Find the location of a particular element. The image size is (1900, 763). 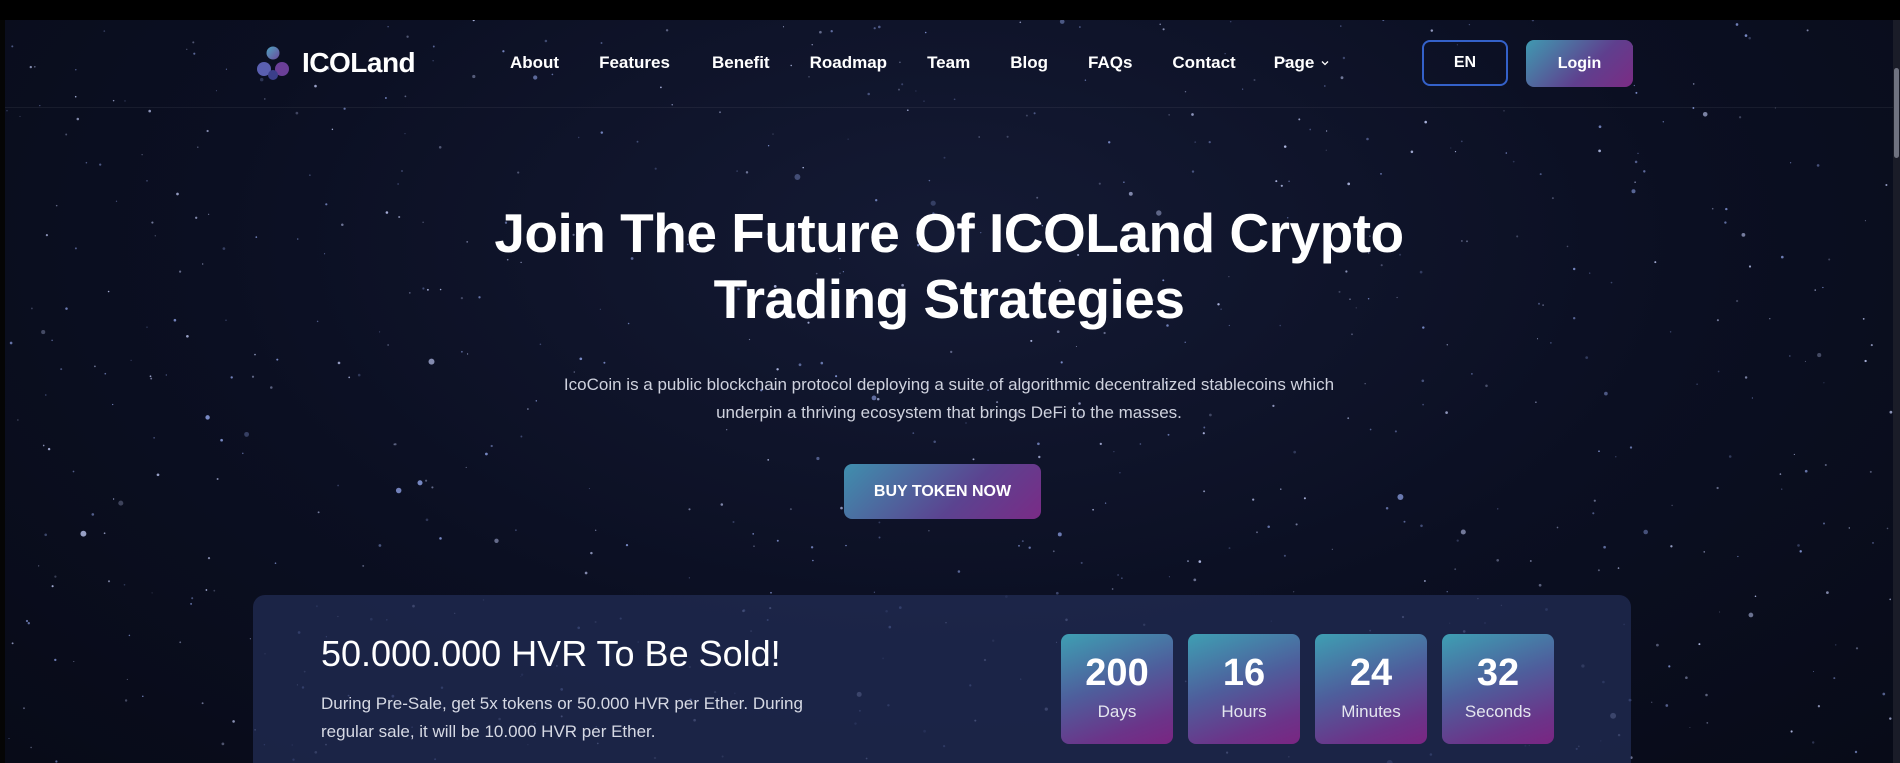

countdown-label: Seconds is located at coordinates (1498, 711).